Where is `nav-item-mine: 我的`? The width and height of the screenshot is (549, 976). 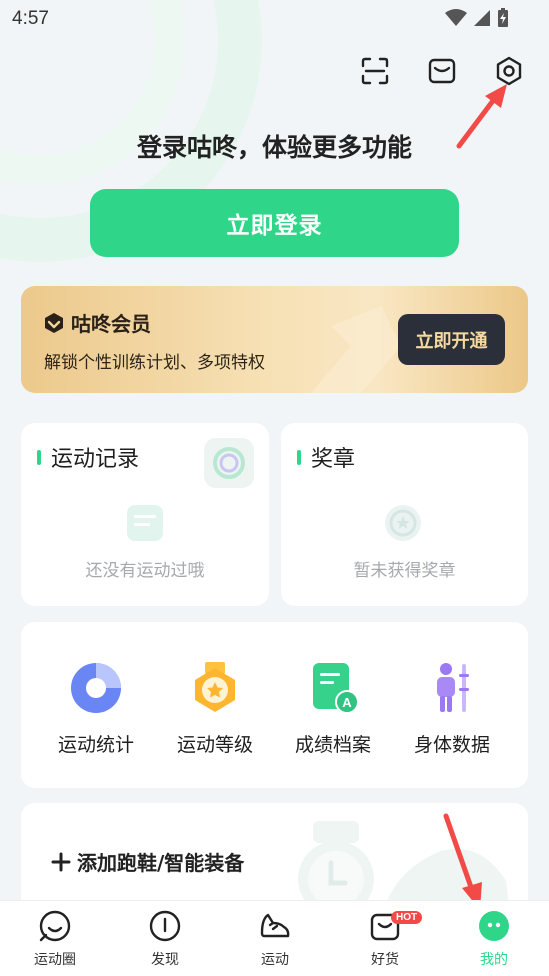 nav-item-mine: 我的 is located at coordinates (494, 939).